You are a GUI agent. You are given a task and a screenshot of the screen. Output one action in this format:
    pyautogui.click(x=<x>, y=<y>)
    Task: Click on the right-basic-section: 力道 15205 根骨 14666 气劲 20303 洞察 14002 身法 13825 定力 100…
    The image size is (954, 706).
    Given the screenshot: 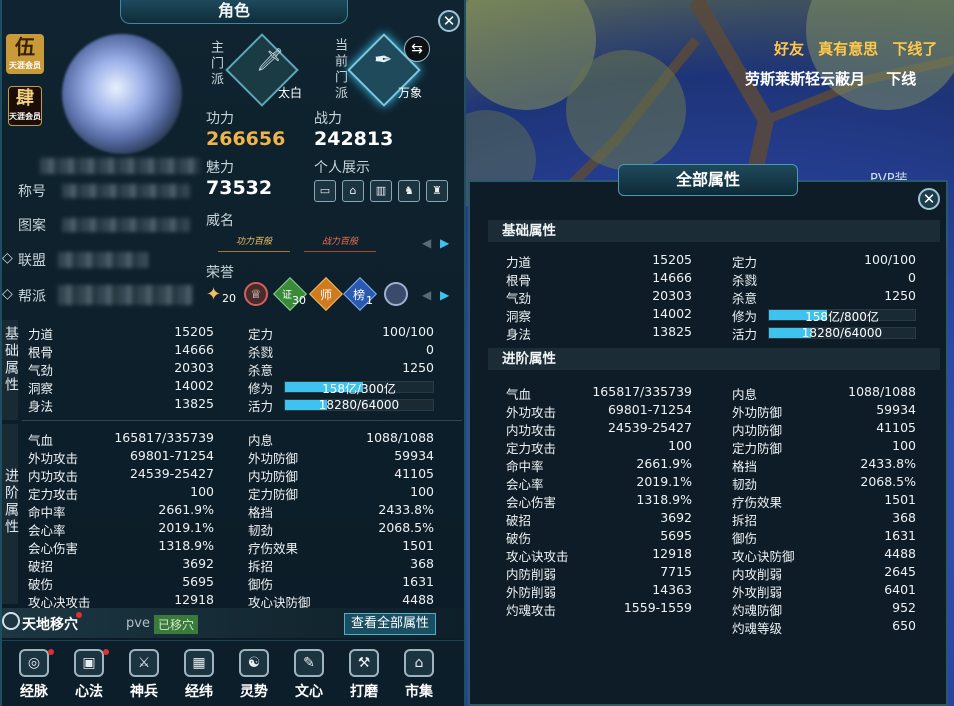 What is the action you would take?
    pyautogui.click(x=710, y=296)
    